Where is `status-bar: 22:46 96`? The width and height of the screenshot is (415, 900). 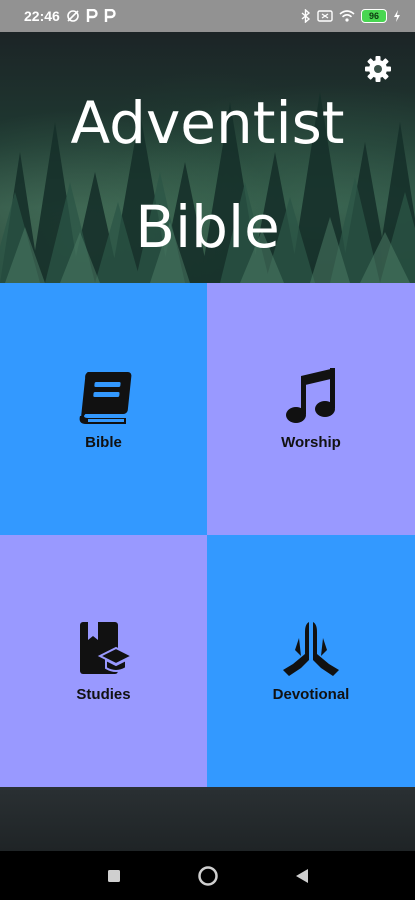 status-bar: 22:46 96 is located at coordinates (207, 16).